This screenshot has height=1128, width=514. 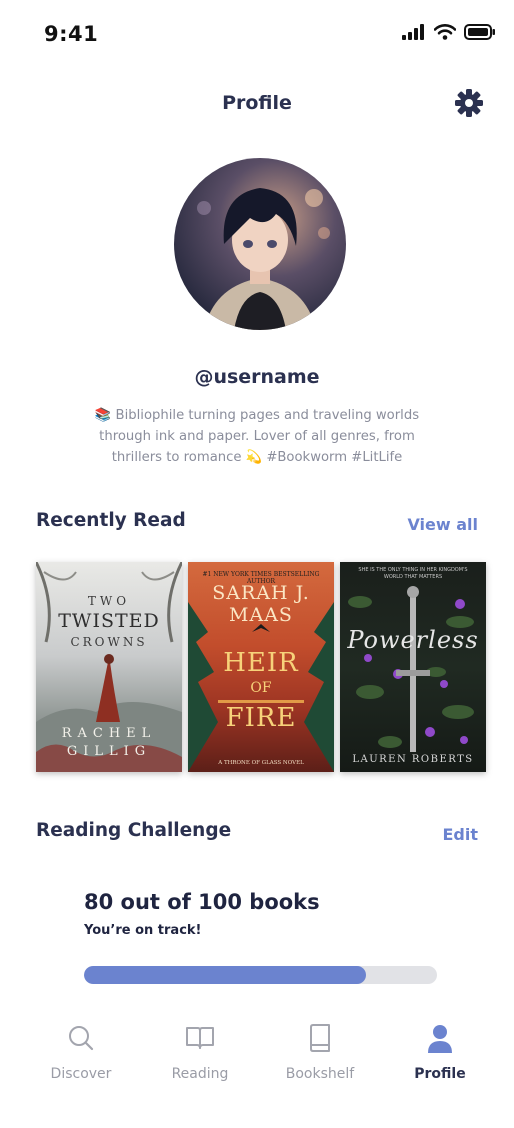 What do you see at coordinates (200, 1074) in the screenshot?
I see `tab-label: Reading` at bounding box center [200, 1074].